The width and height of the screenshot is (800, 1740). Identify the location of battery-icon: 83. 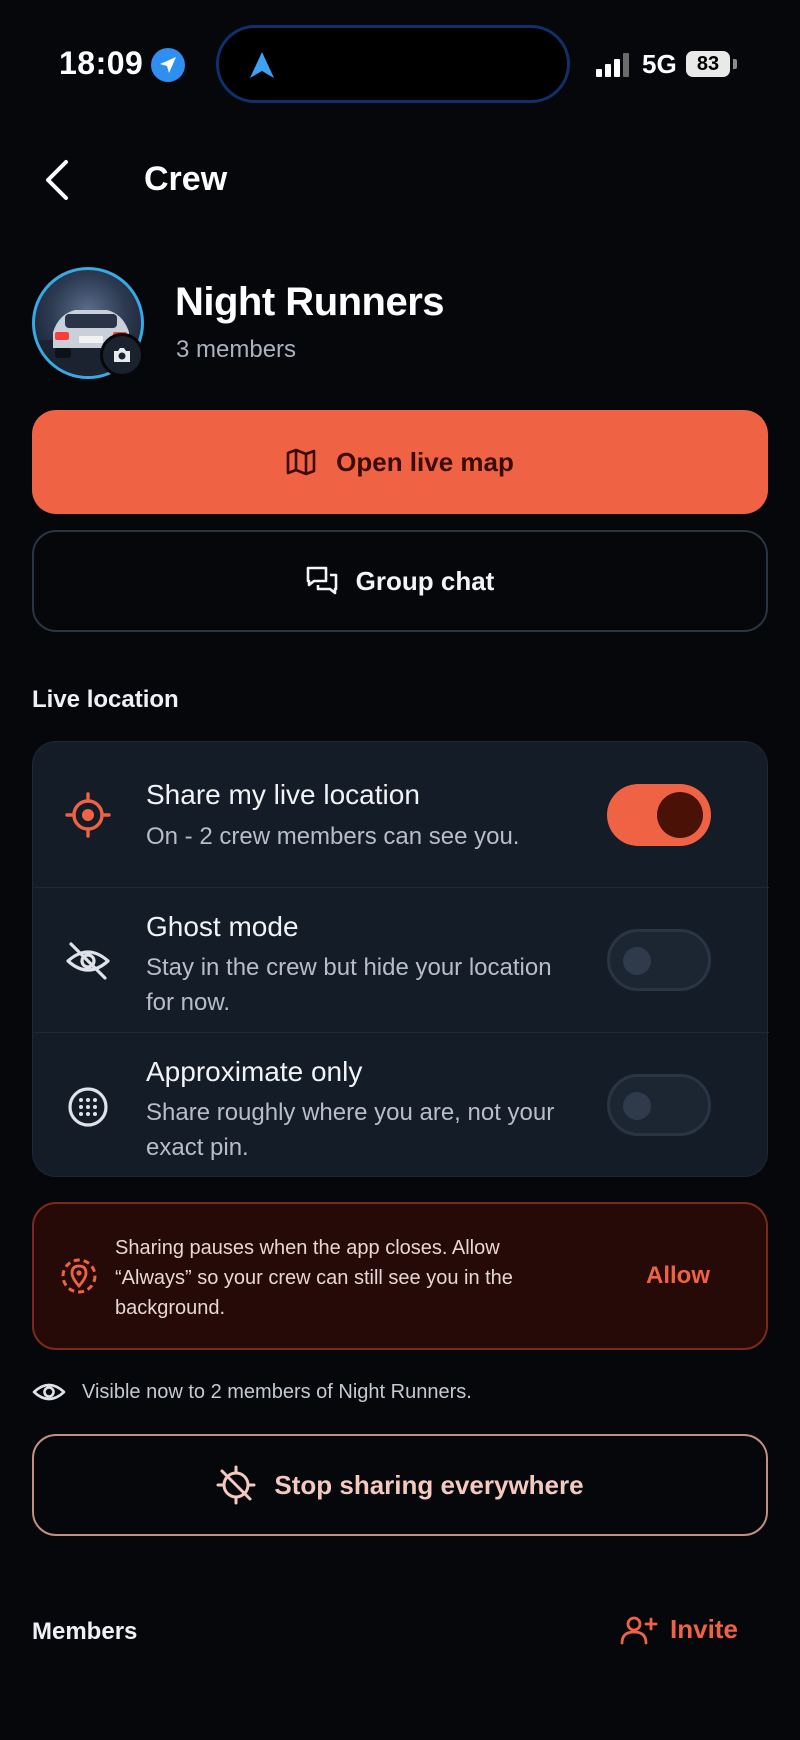
(708, 64).